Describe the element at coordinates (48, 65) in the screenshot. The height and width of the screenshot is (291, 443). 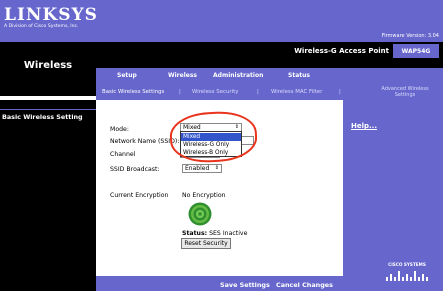
I see `section-title: Wireless` at that location.